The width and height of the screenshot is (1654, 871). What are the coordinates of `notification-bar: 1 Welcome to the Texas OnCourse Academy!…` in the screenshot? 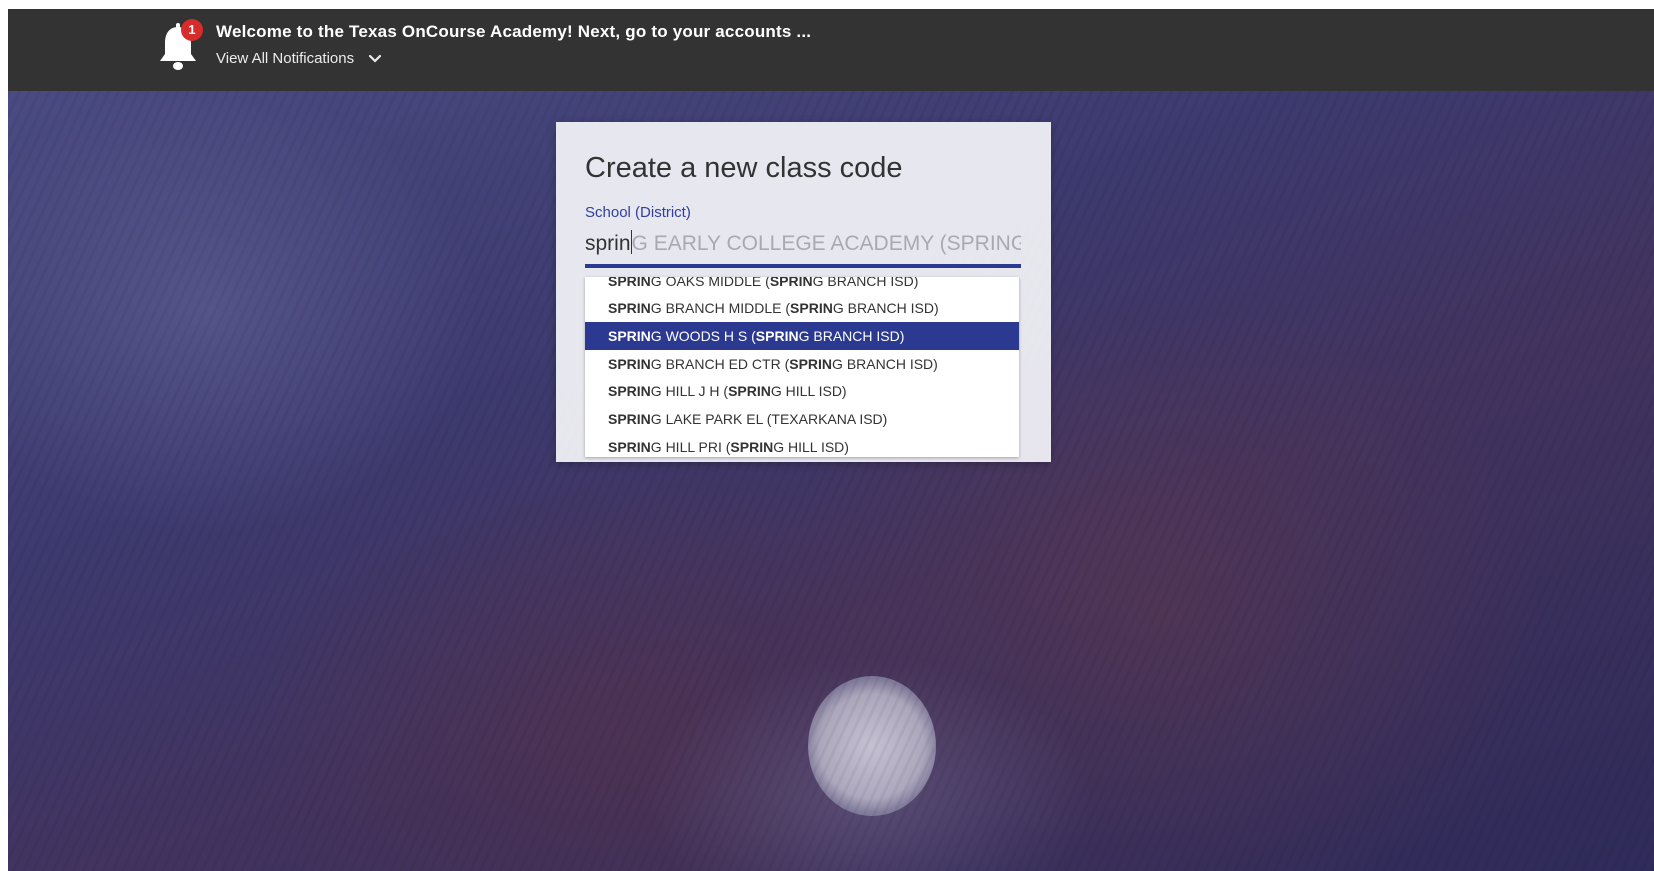 It's located at (831, 50).